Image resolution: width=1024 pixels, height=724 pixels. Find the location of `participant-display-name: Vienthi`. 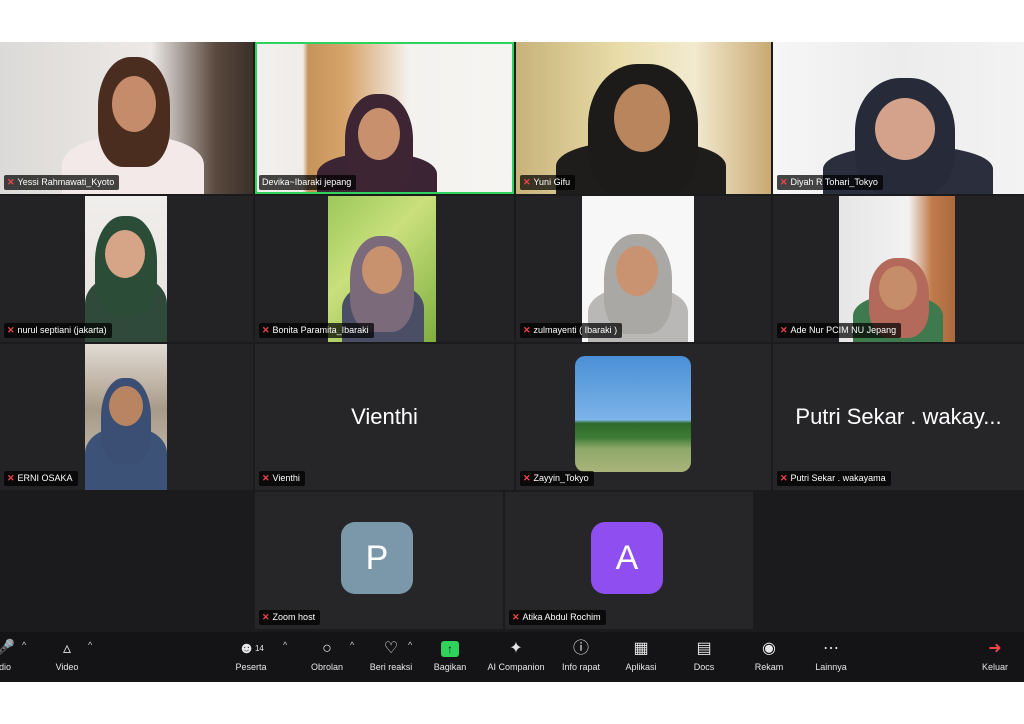

participant-display-name: Vienthi is located at coordinates (384, 416).